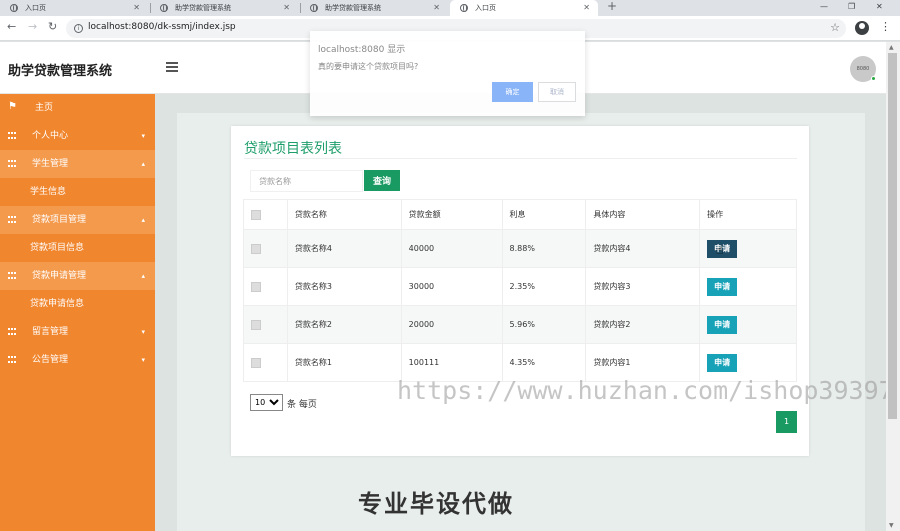 This screenshot has height=531, width=900. I want to click on sidebar-subitem-student-info: 学生信息, so click(77, 192).